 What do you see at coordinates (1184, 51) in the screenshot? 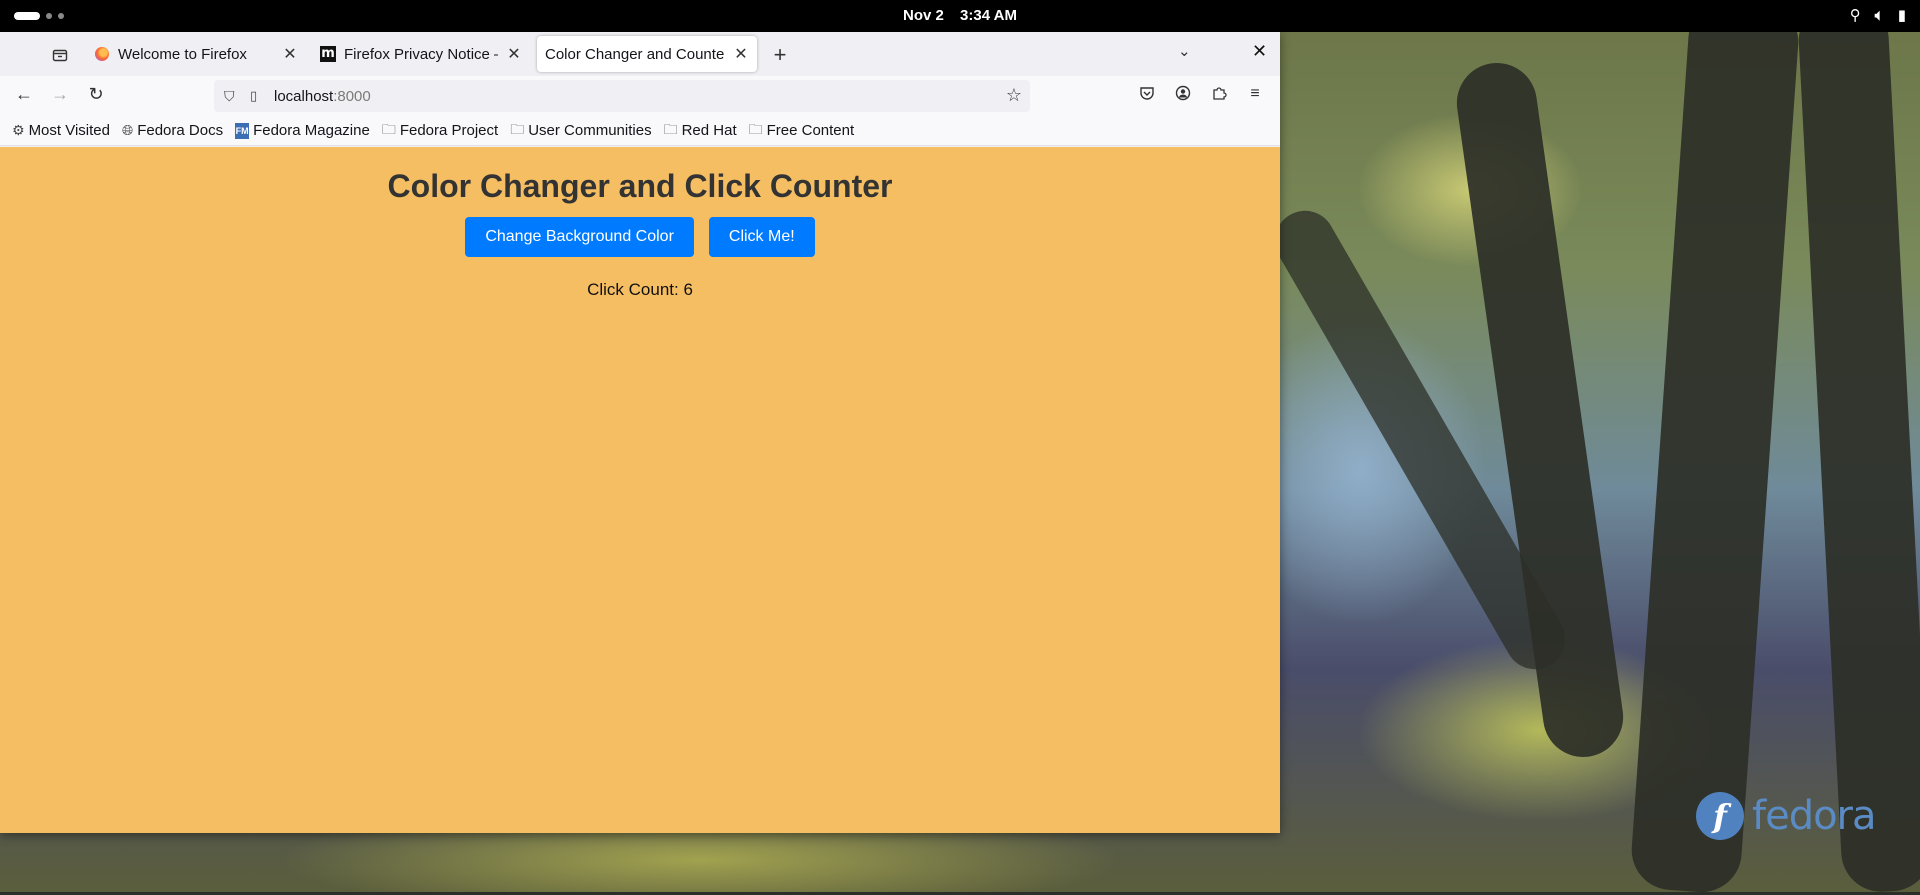
I see `list-all-tabs-chevron-icon: ⌄` at bounding box center [1184, 51].